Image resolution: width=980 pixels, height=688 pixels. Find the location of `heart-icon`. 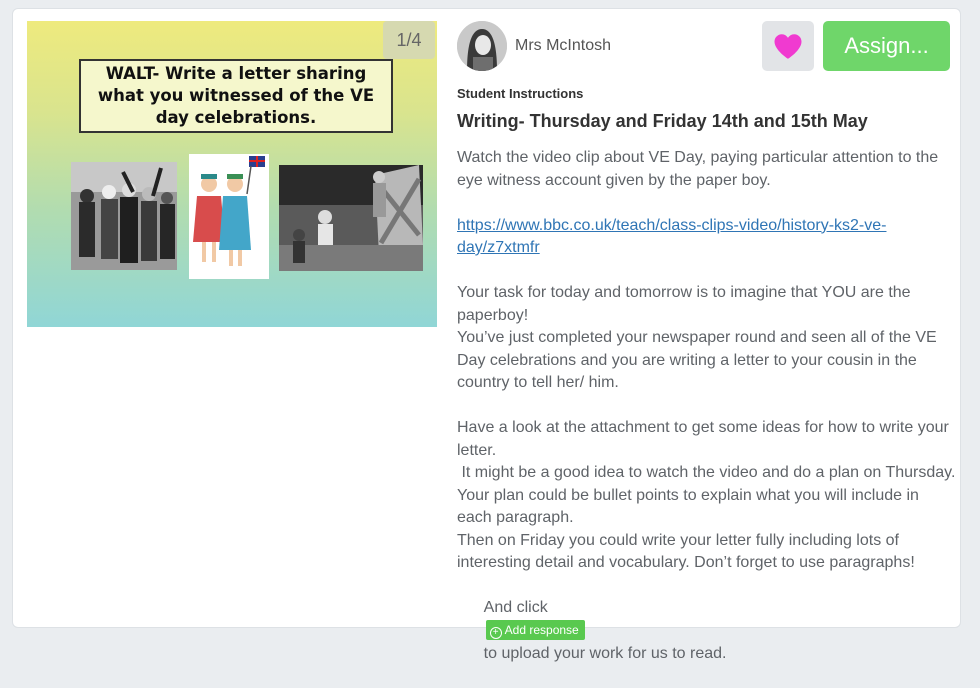

heart-icon is located at coordinates (788, 46).